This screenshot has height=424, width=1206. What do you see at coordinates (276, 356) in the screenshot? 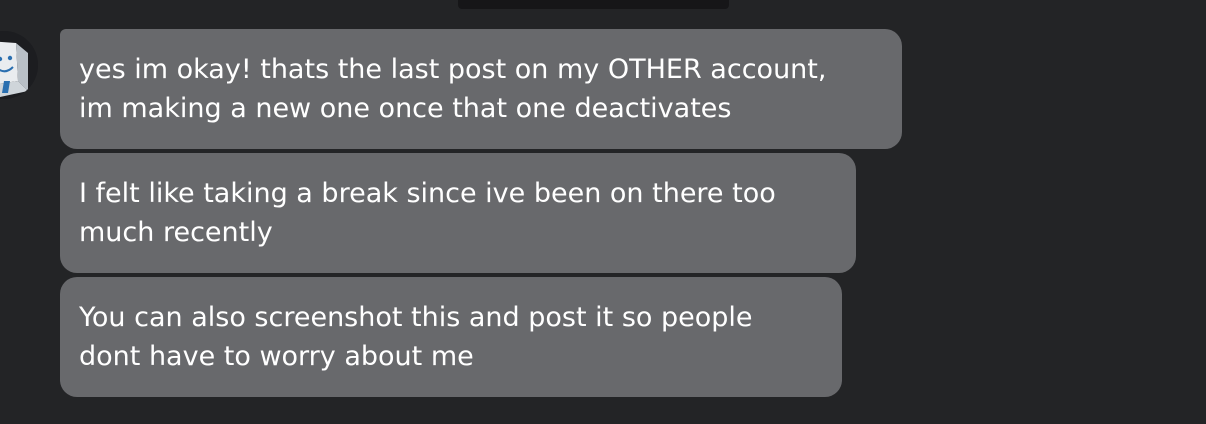
I see `message-text-line: dont have to worry about me` at bounding box center [276, 356].